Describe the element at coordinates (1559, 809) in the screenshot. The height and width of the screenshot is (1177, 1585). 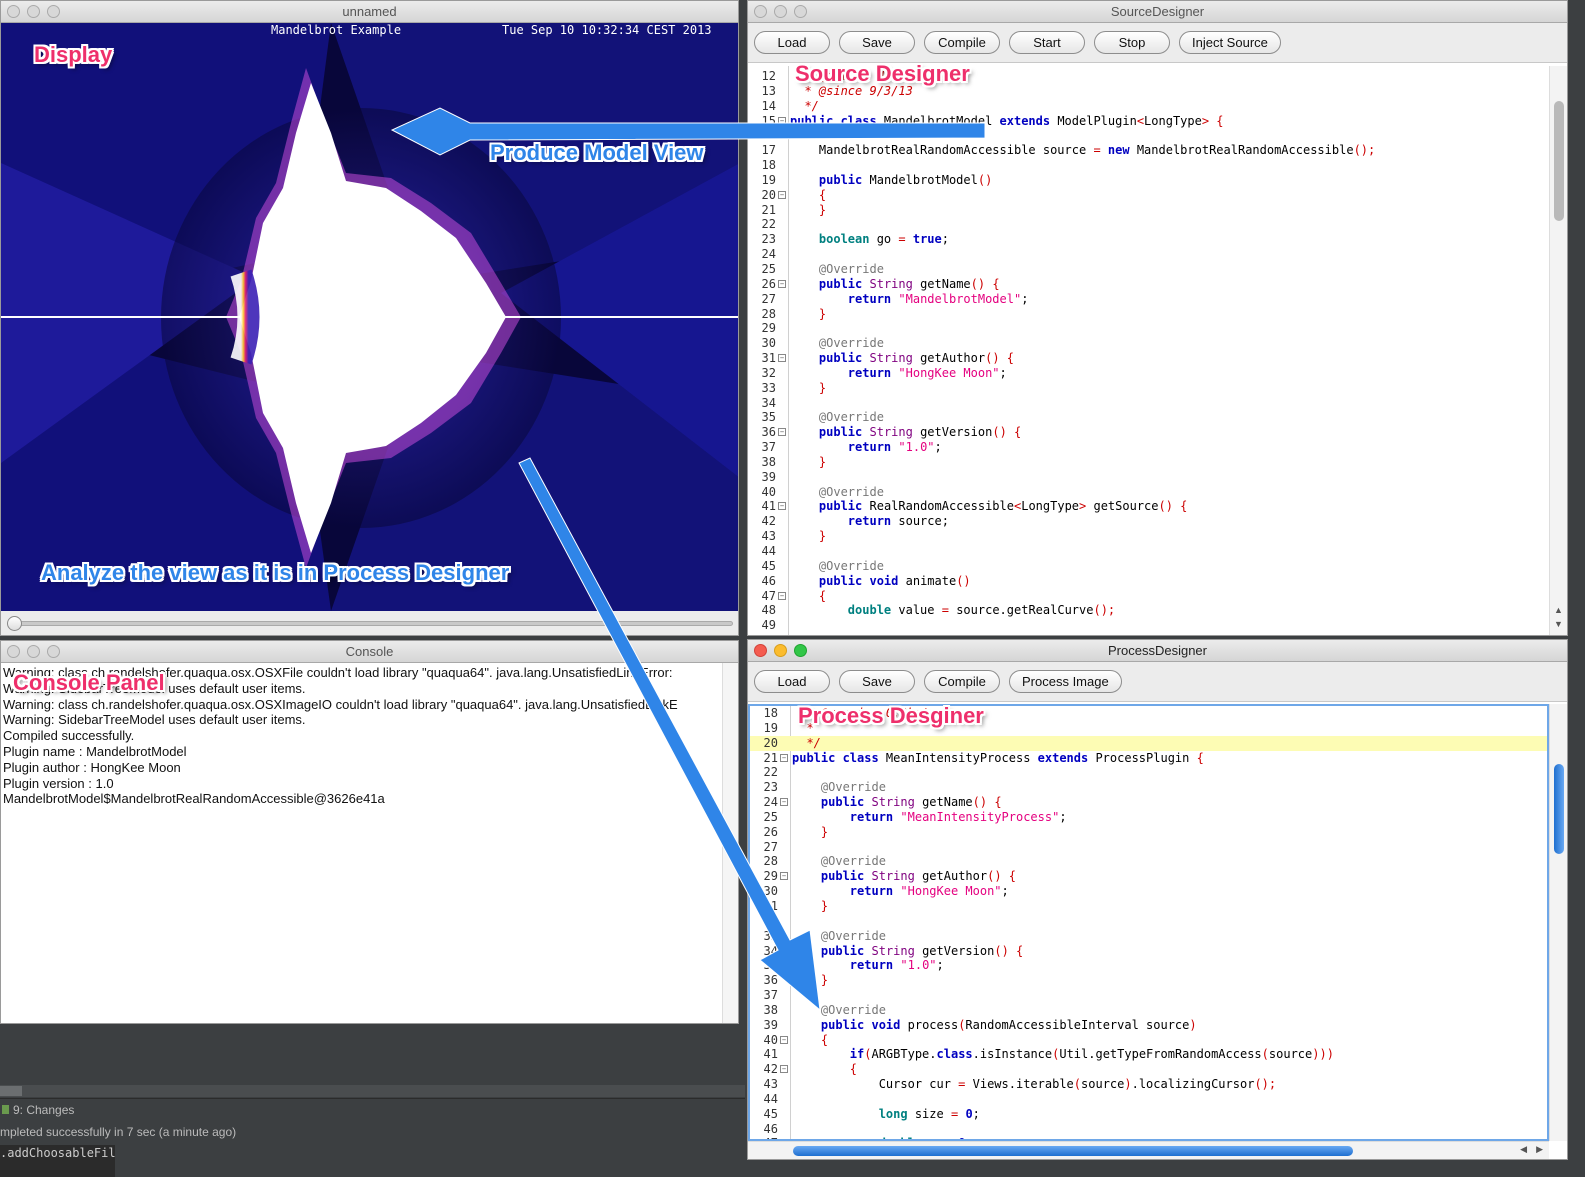
I see `process-scroll-thumb` at that location.